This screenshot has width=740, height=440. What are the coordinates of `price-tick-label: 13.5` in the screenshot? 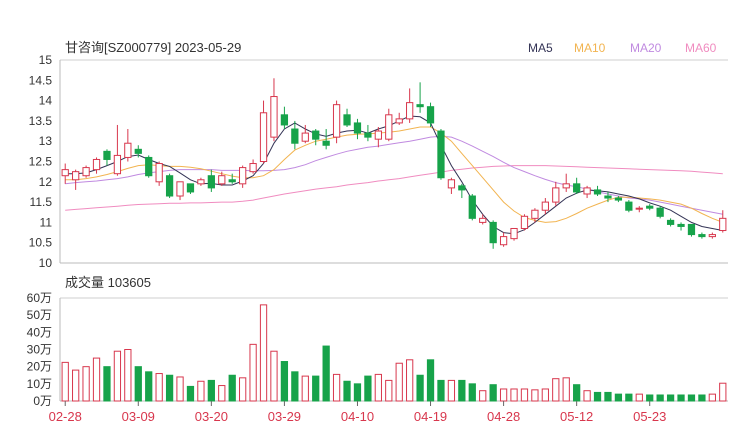 It's located at (41, 121).